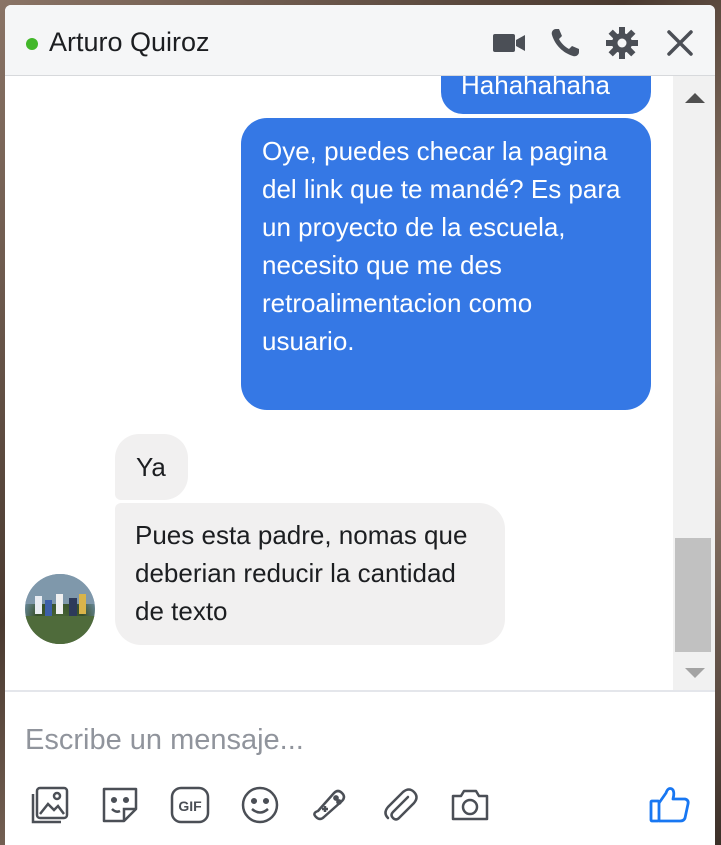 Image resolution: width=721 pixels, height=845 pixels. Describe the element at coordinates (695, 98) in the screenshot. I see `scroll-up-arrow-icon` at that location.